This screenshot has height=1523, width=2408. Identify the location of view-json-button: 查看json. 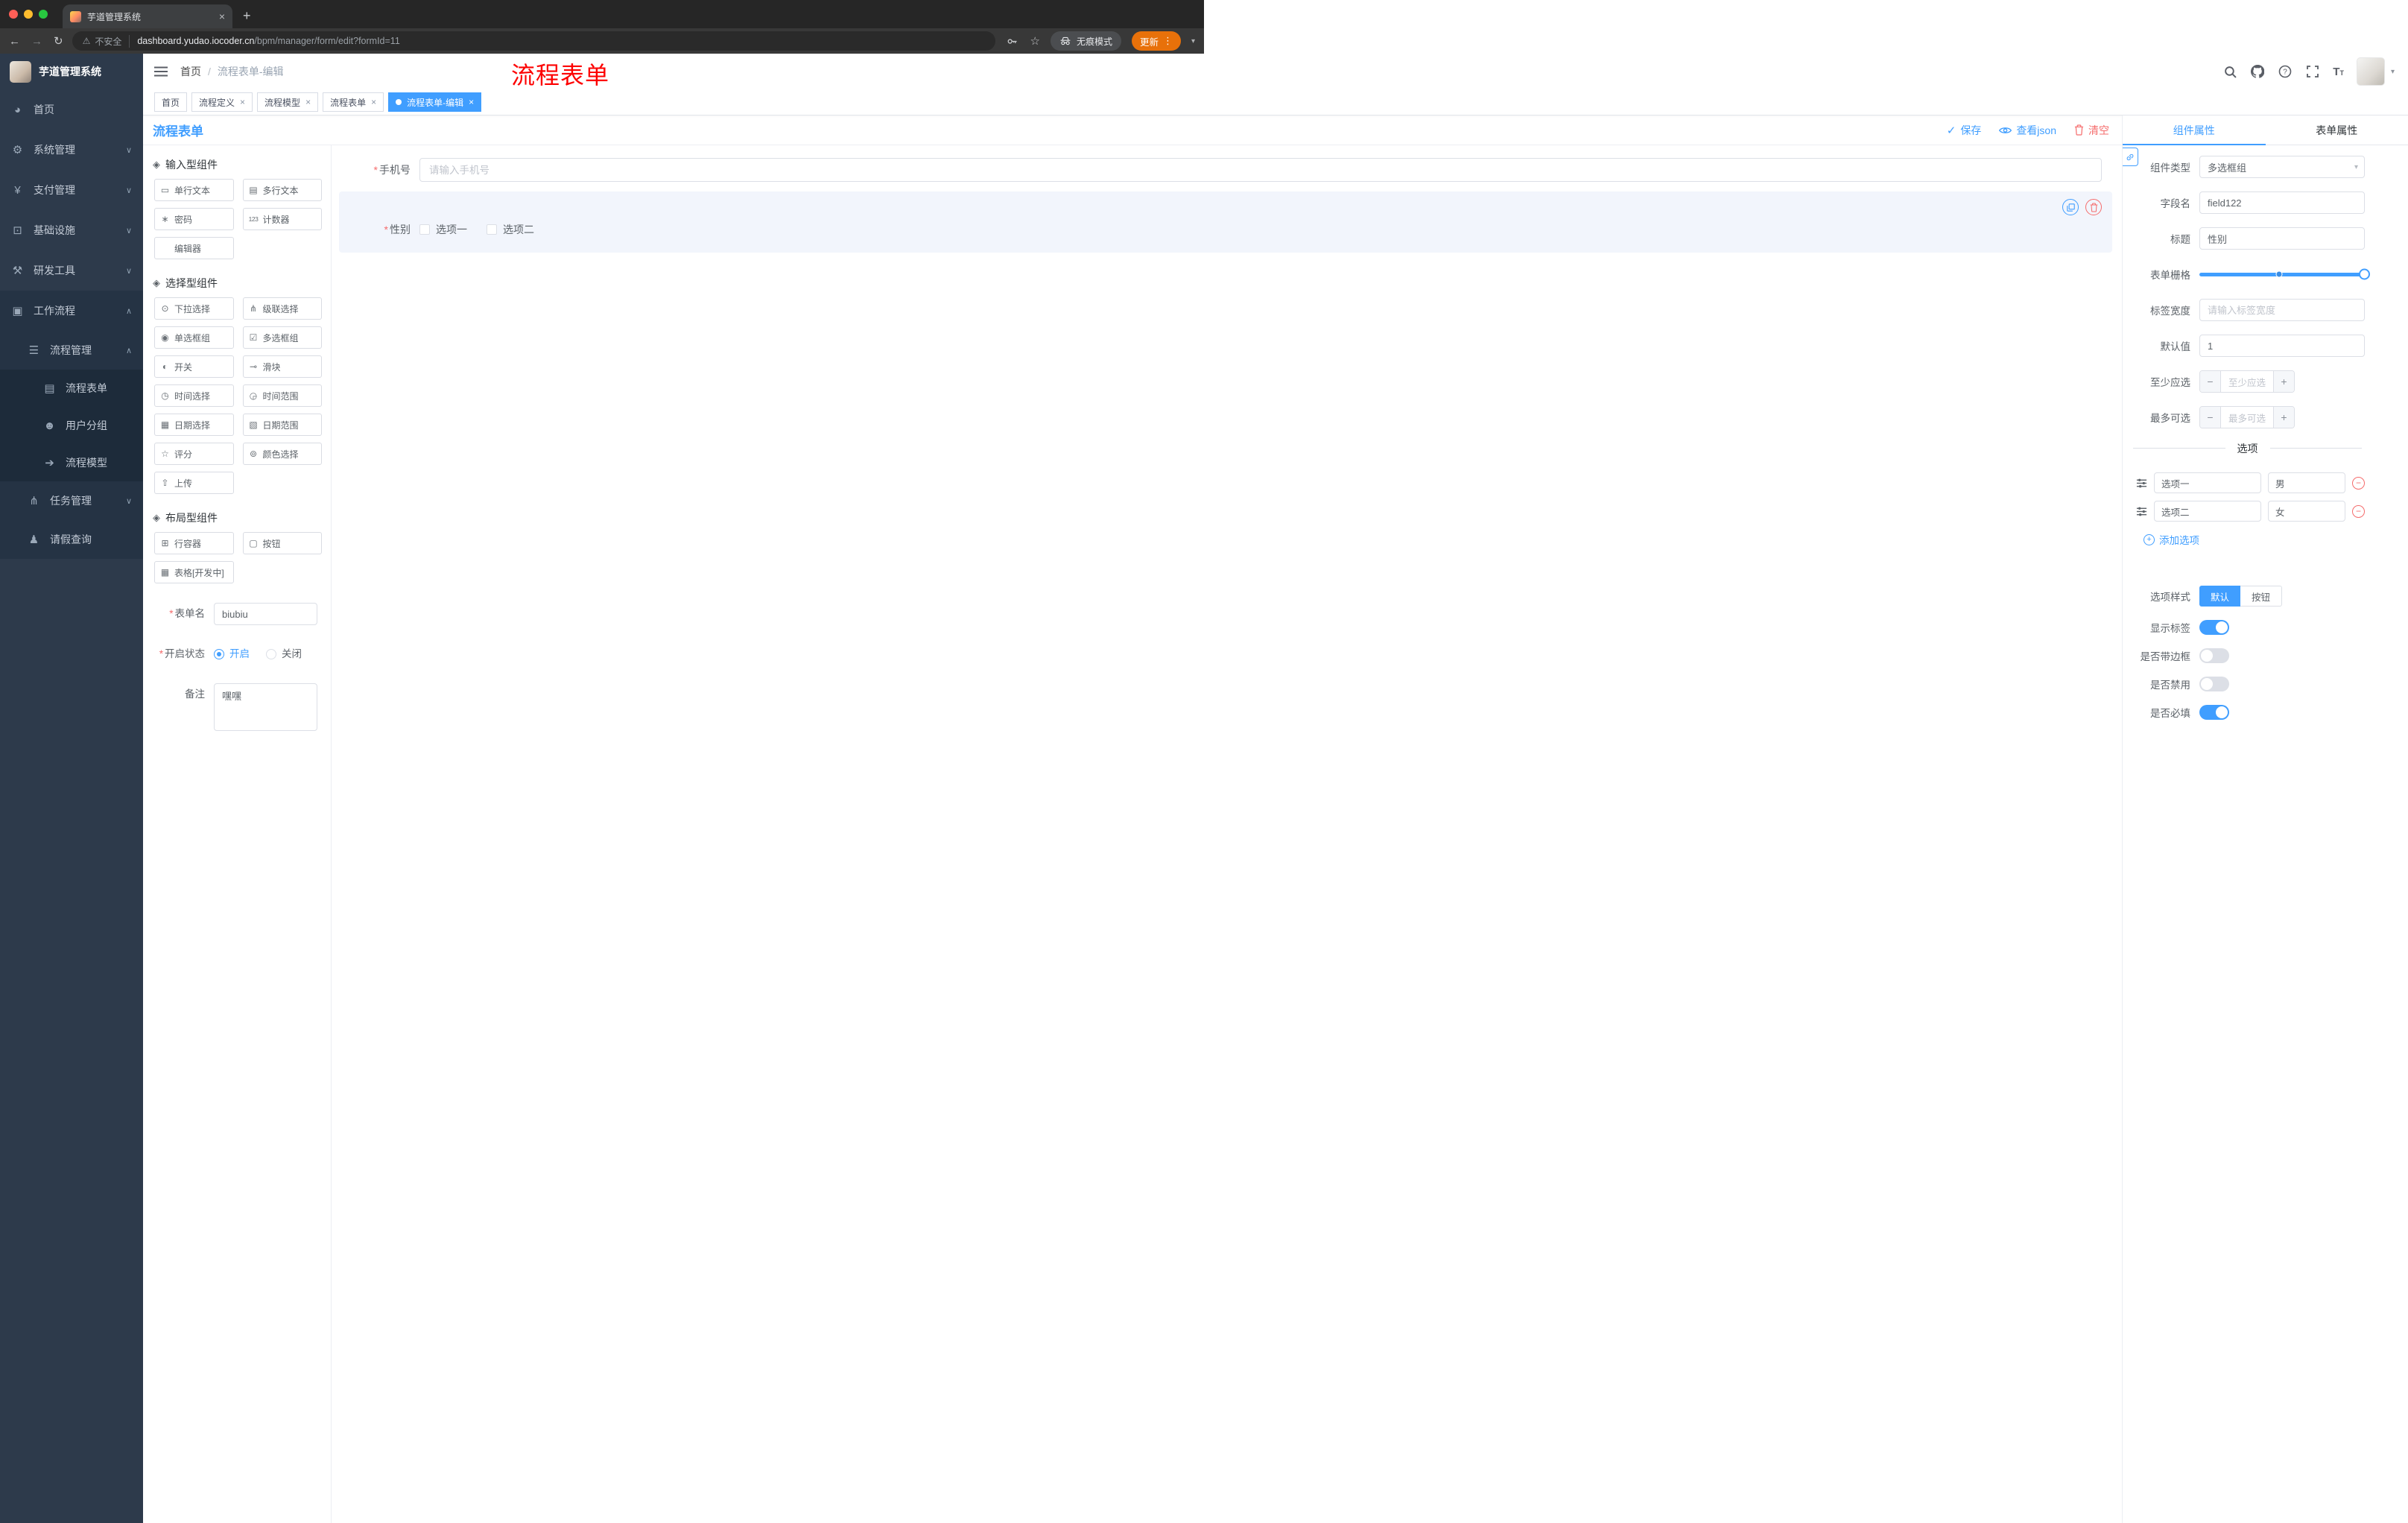
(2027, 131).